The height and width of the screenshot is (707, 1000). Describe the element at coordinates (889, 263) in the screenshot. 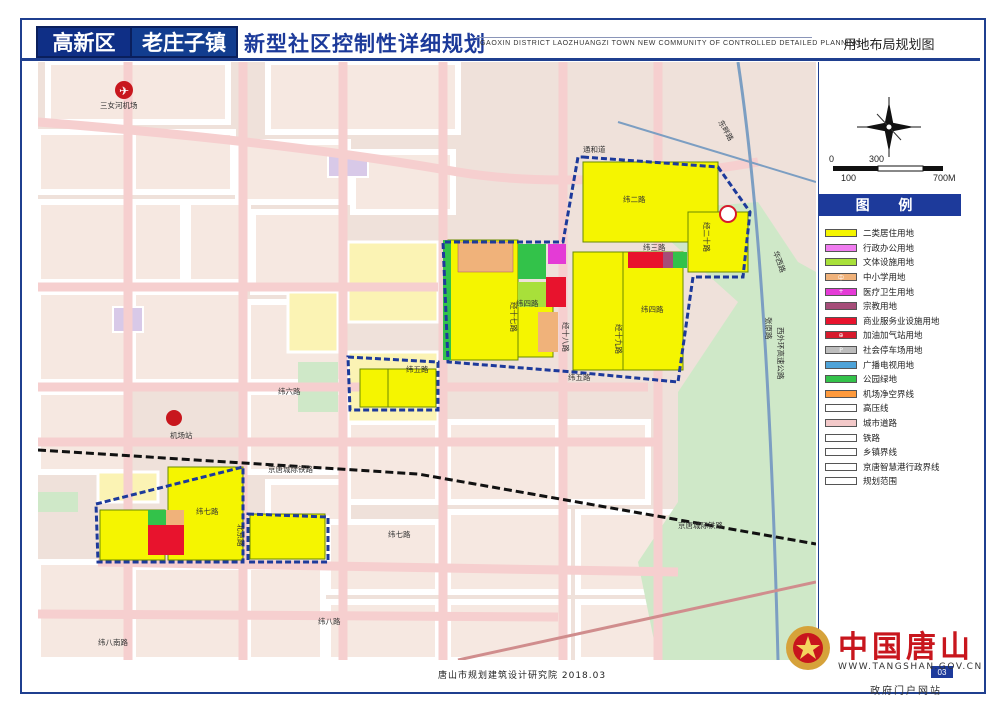

I see `legend-label: 文体设施用地` at that location.